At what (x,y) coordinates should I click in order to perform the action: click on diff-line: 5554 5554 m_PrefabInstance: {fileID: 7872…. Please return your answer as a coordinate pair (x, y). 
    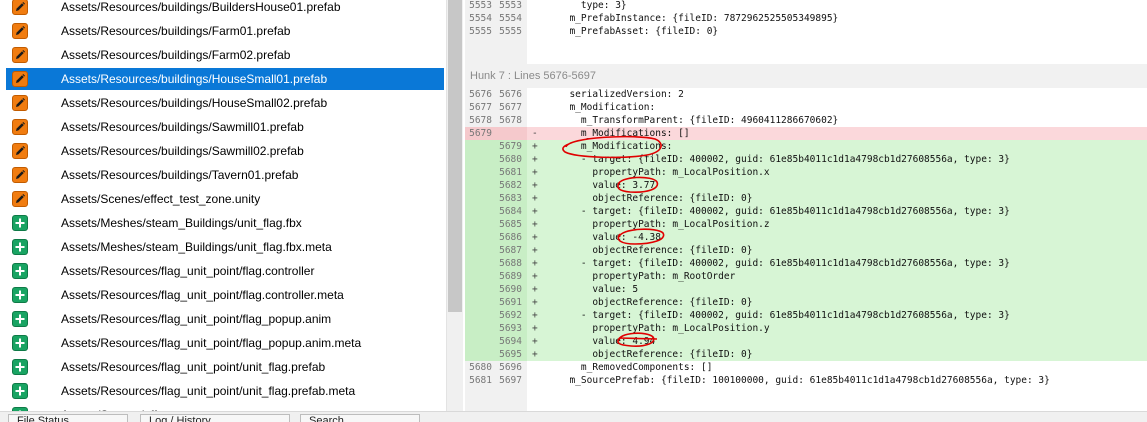
    Looking at the image, I should click on (806, 18).